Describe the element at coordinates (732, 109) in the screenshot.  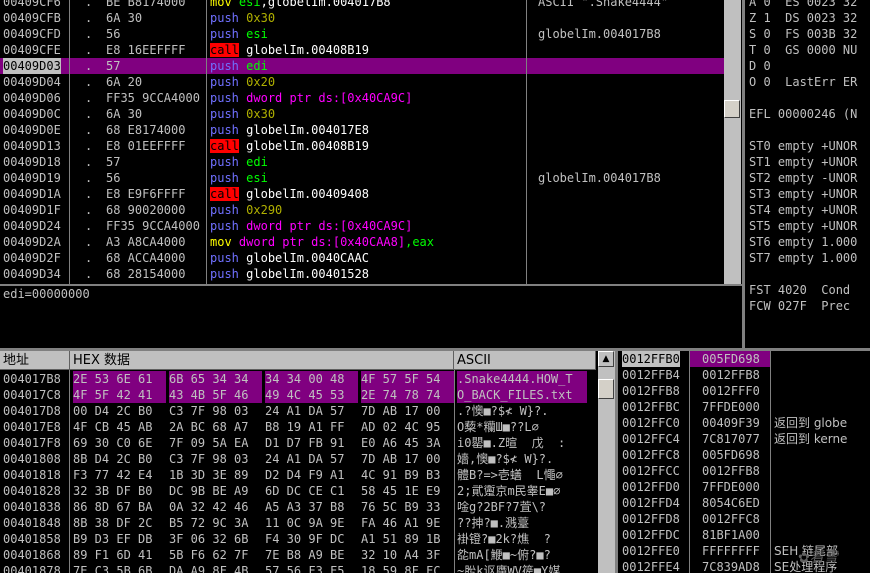
I see `disasm-scroll-thumb` at that location.